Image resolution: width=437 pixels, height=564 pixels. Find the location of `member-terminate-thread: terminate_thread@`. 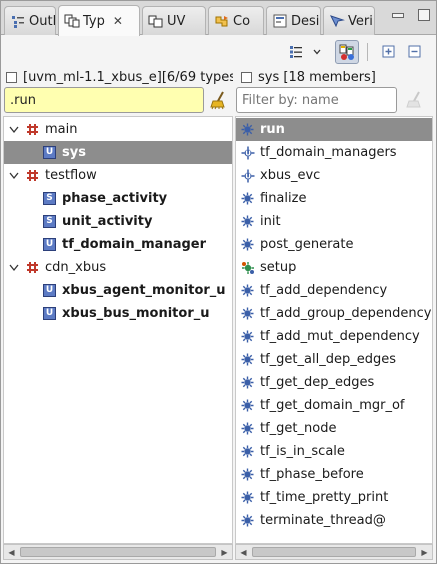

member-terminate-thread: terminate_thread@ is located at coordinates (334, 520).